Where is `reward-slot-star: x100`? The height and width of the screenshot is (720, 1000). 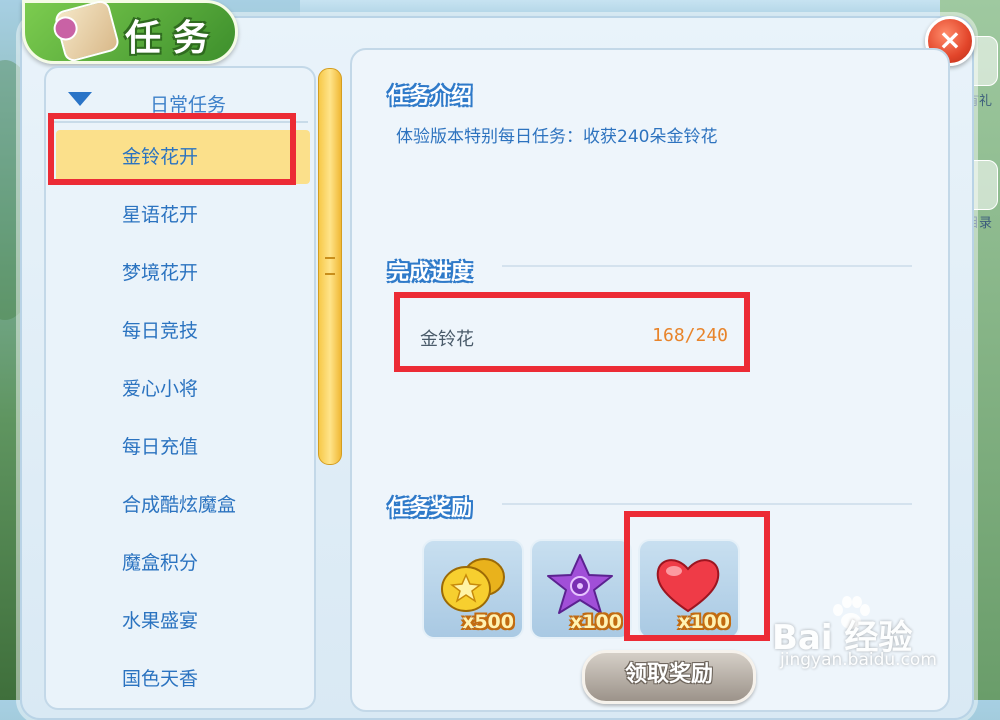
reward-slot-star: x100 is located at coordinates (581, 589).